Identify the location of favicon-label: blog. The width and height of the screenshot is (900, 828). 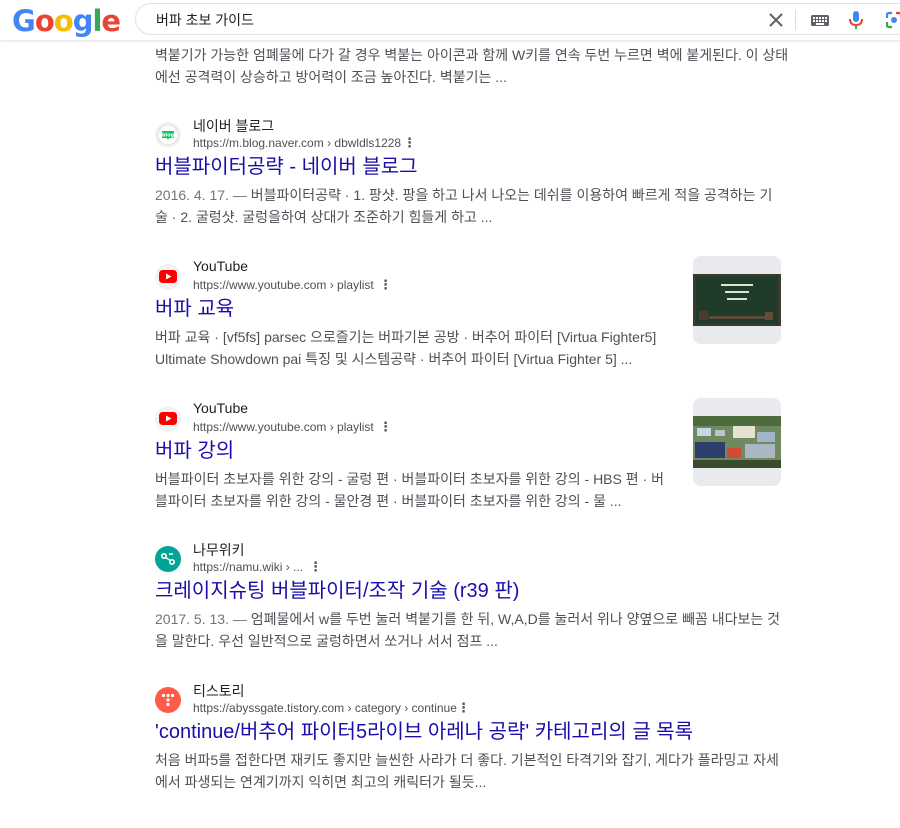
(168, 136).